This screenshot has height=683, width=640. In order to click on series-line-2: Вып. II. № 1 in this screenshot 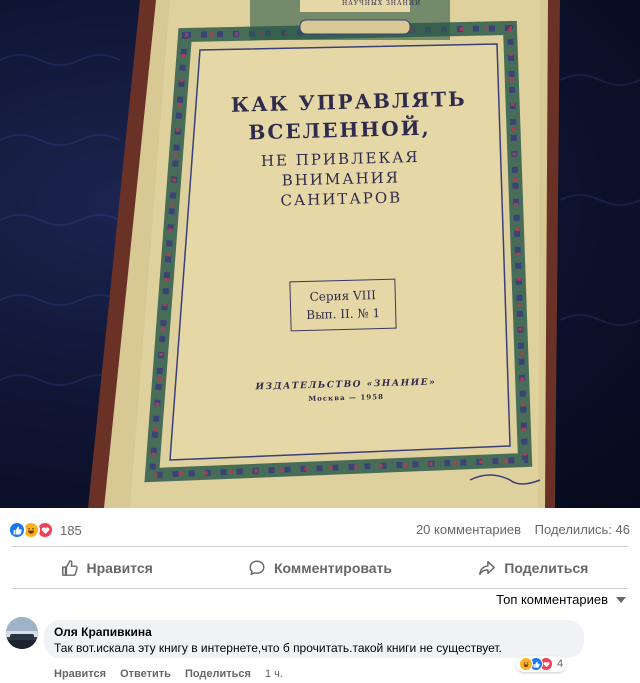, I will do `click(343, 314)`.